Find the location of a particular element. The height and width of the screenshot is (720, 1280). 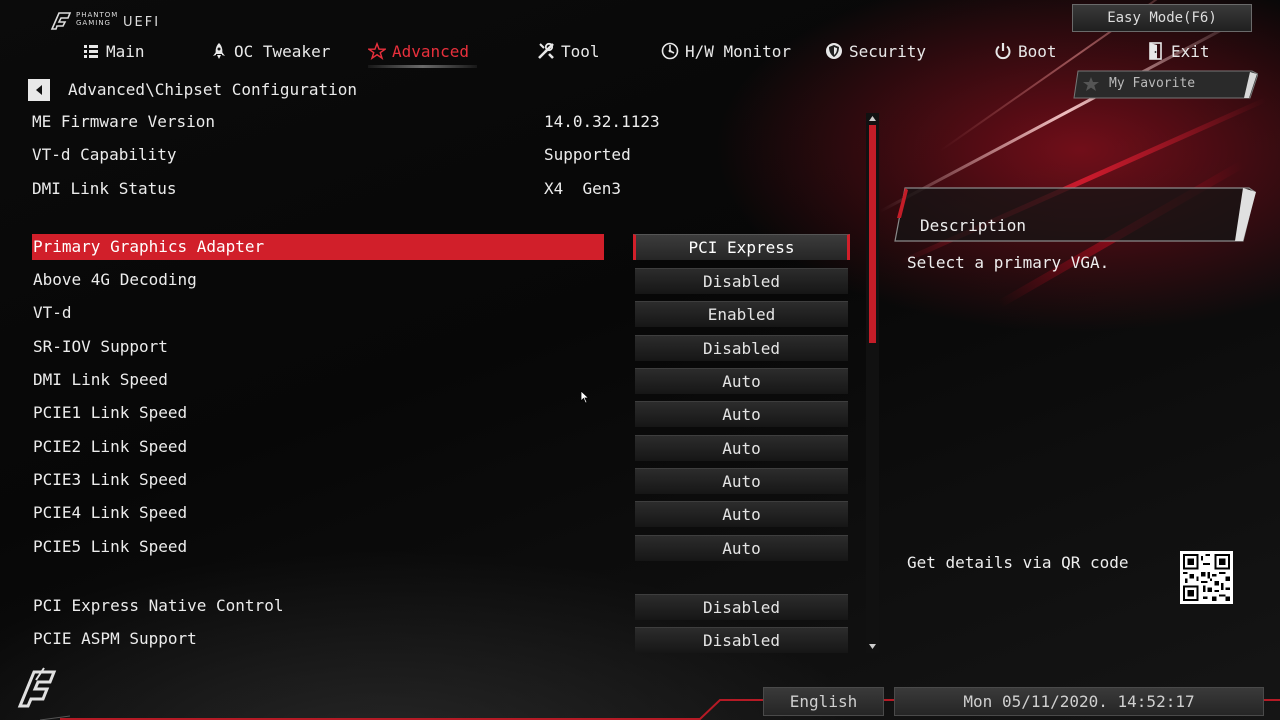

back-button is located at coordinates (39, 90).